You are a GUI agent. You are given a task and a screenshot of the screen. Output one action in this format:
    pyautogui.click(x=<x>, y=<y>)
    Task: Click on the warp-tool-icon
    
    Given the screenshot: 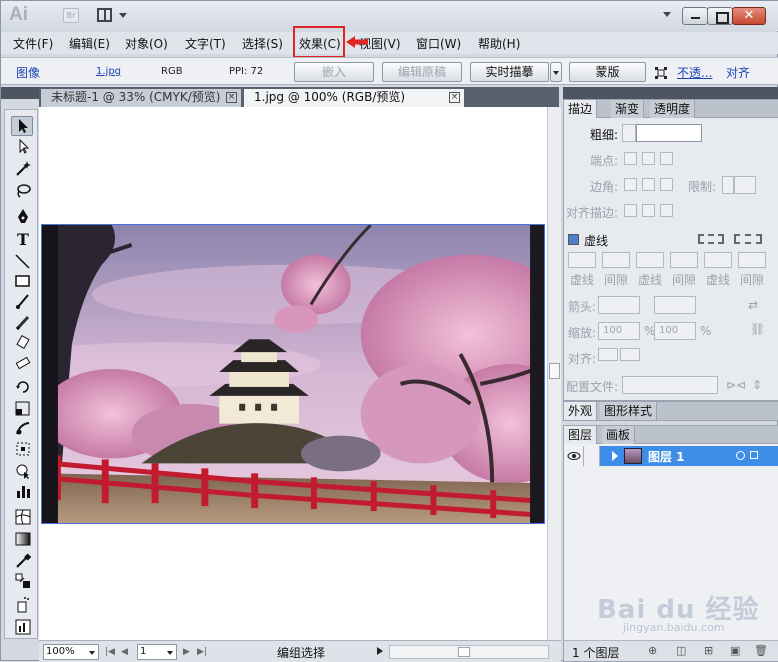 What is the action you would take?
    pyautogui.click(x=23, y=429)
    